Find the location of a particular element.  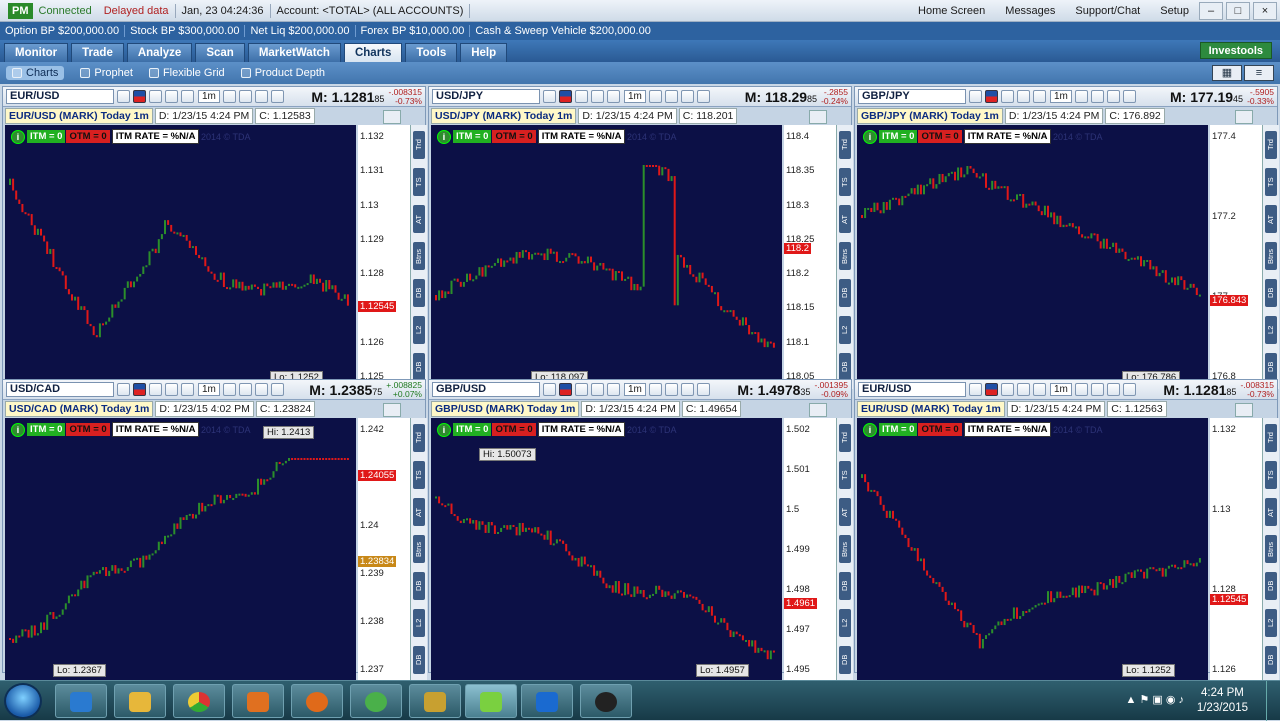

explorer-icon is located at coordinates (140, 701).